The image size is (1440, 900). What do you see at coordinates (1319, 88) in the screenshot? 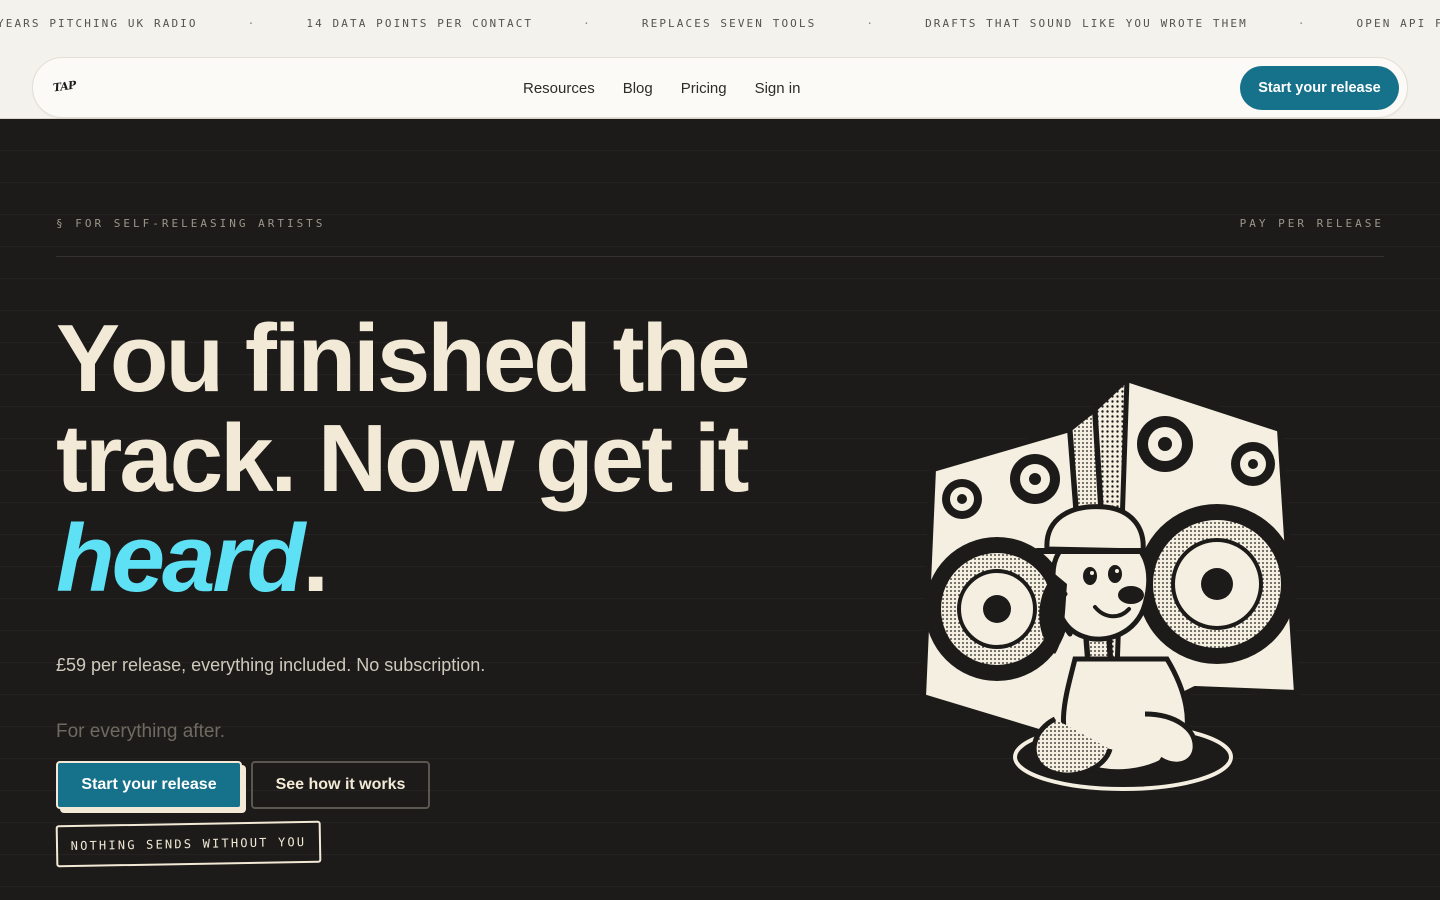
I see `header-start-release-button: Start your release` at bounding box center [1319, 88].